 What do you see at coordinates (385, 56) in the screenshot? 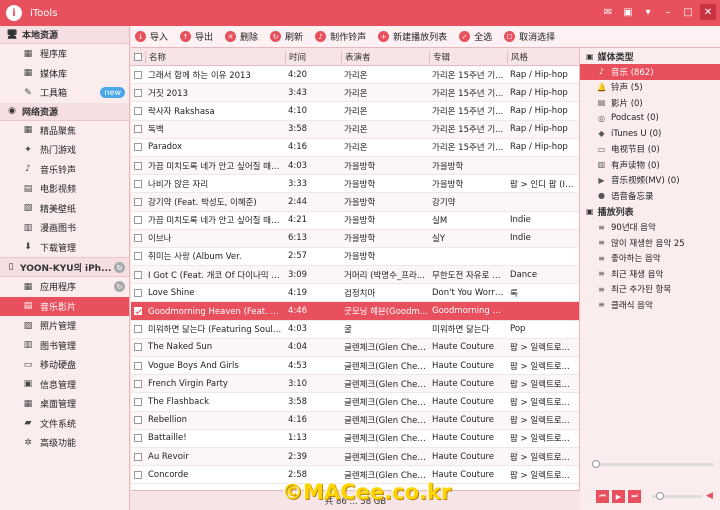
I see `column-header-artist: 表演者` at bounding box center [385, 56].